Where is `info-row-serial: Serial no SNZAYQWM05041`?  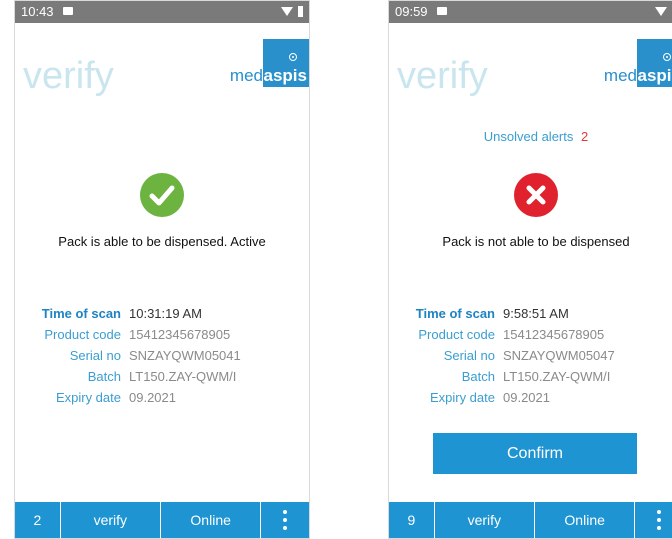 info-row-serial: Serial no SNZAYQWM05041 is located at coordinates (162, 358).